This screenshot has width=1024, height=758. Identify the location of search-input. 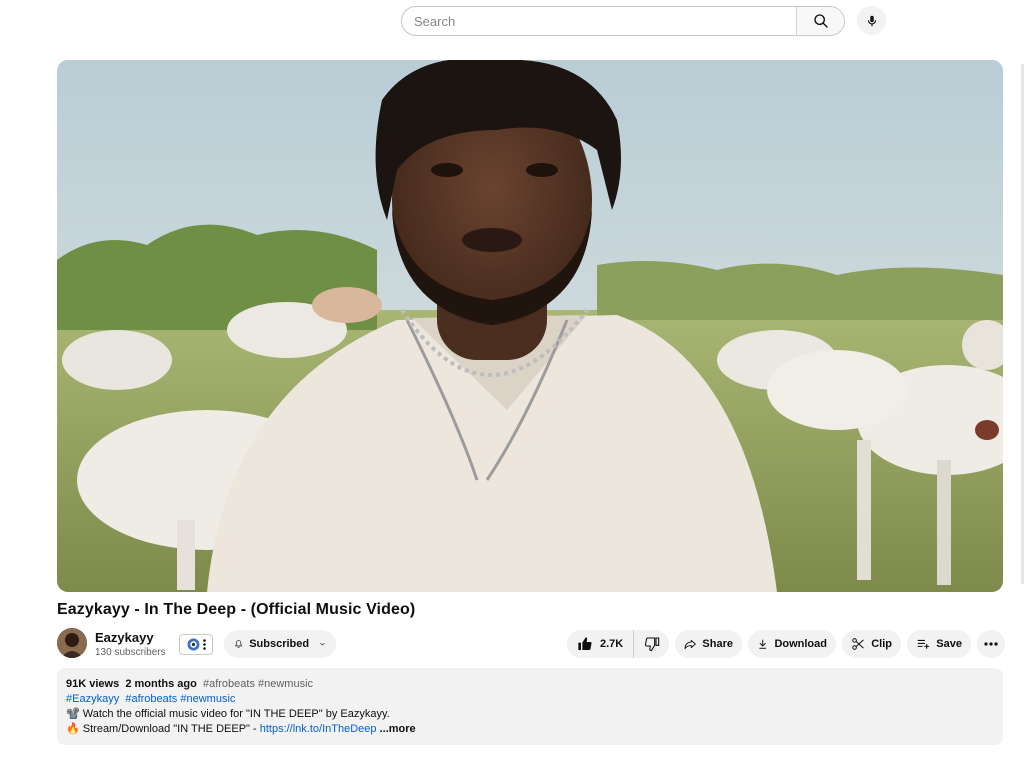
(599, 21).